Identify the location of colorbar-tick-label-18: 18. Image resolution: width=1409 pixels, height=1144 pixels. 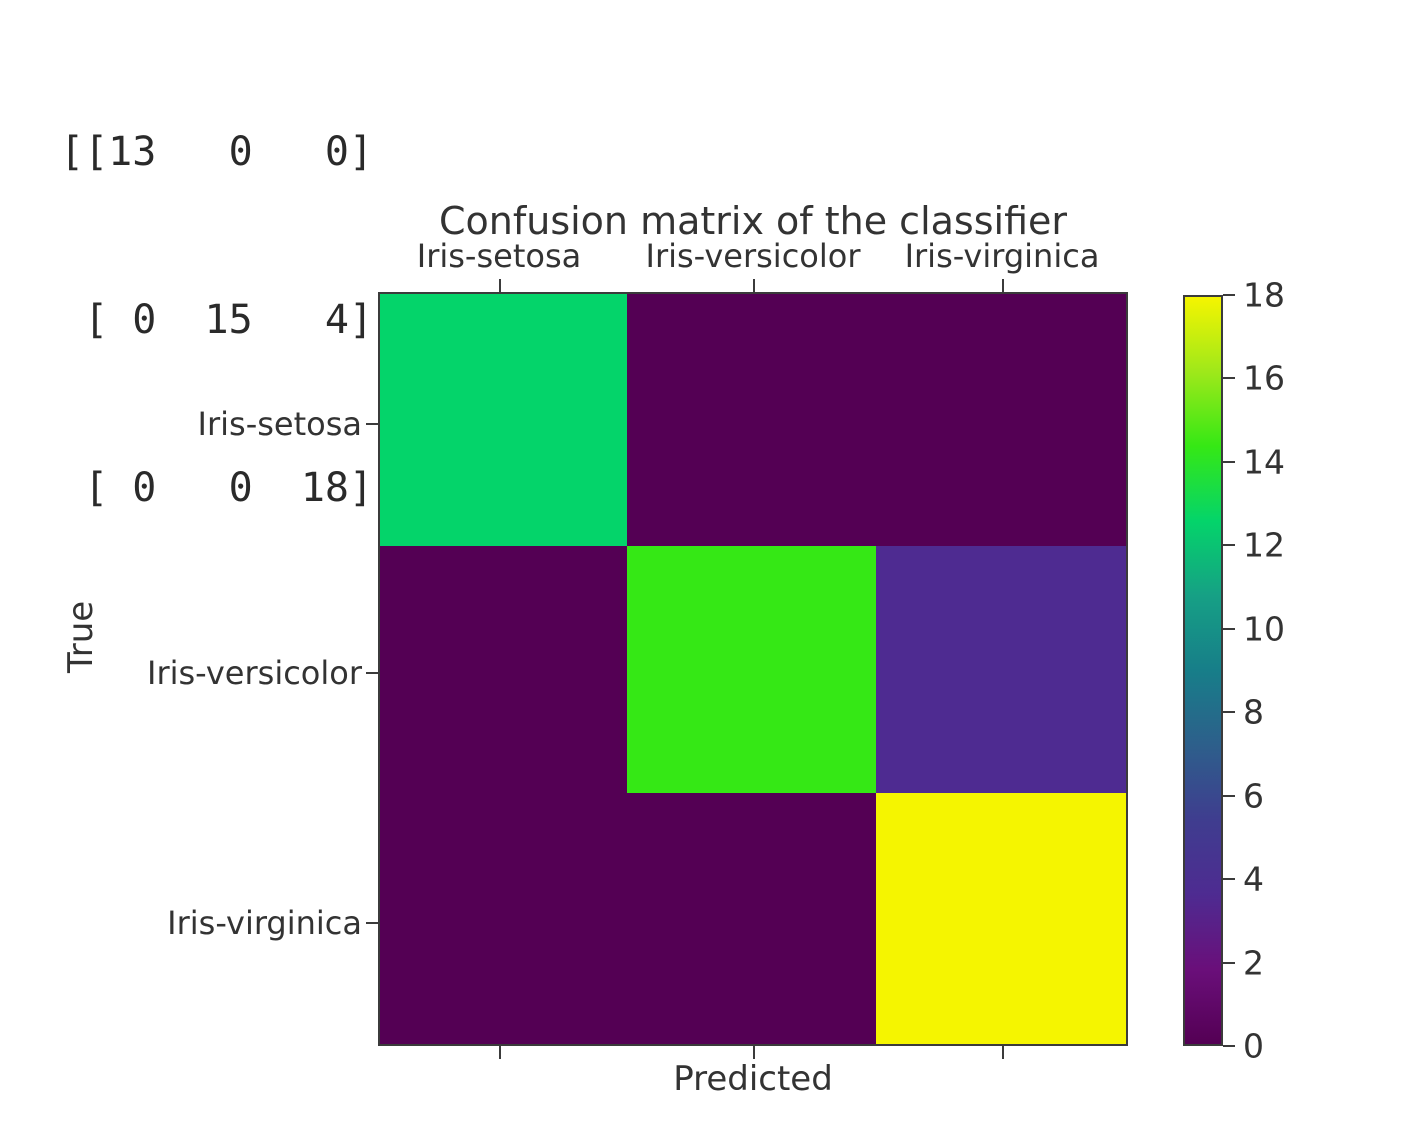
(1264, 295).